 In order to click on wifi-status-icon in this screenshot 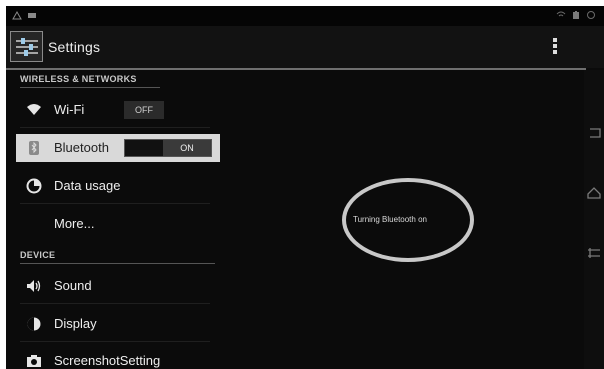, I will do `click(561, 15)`.